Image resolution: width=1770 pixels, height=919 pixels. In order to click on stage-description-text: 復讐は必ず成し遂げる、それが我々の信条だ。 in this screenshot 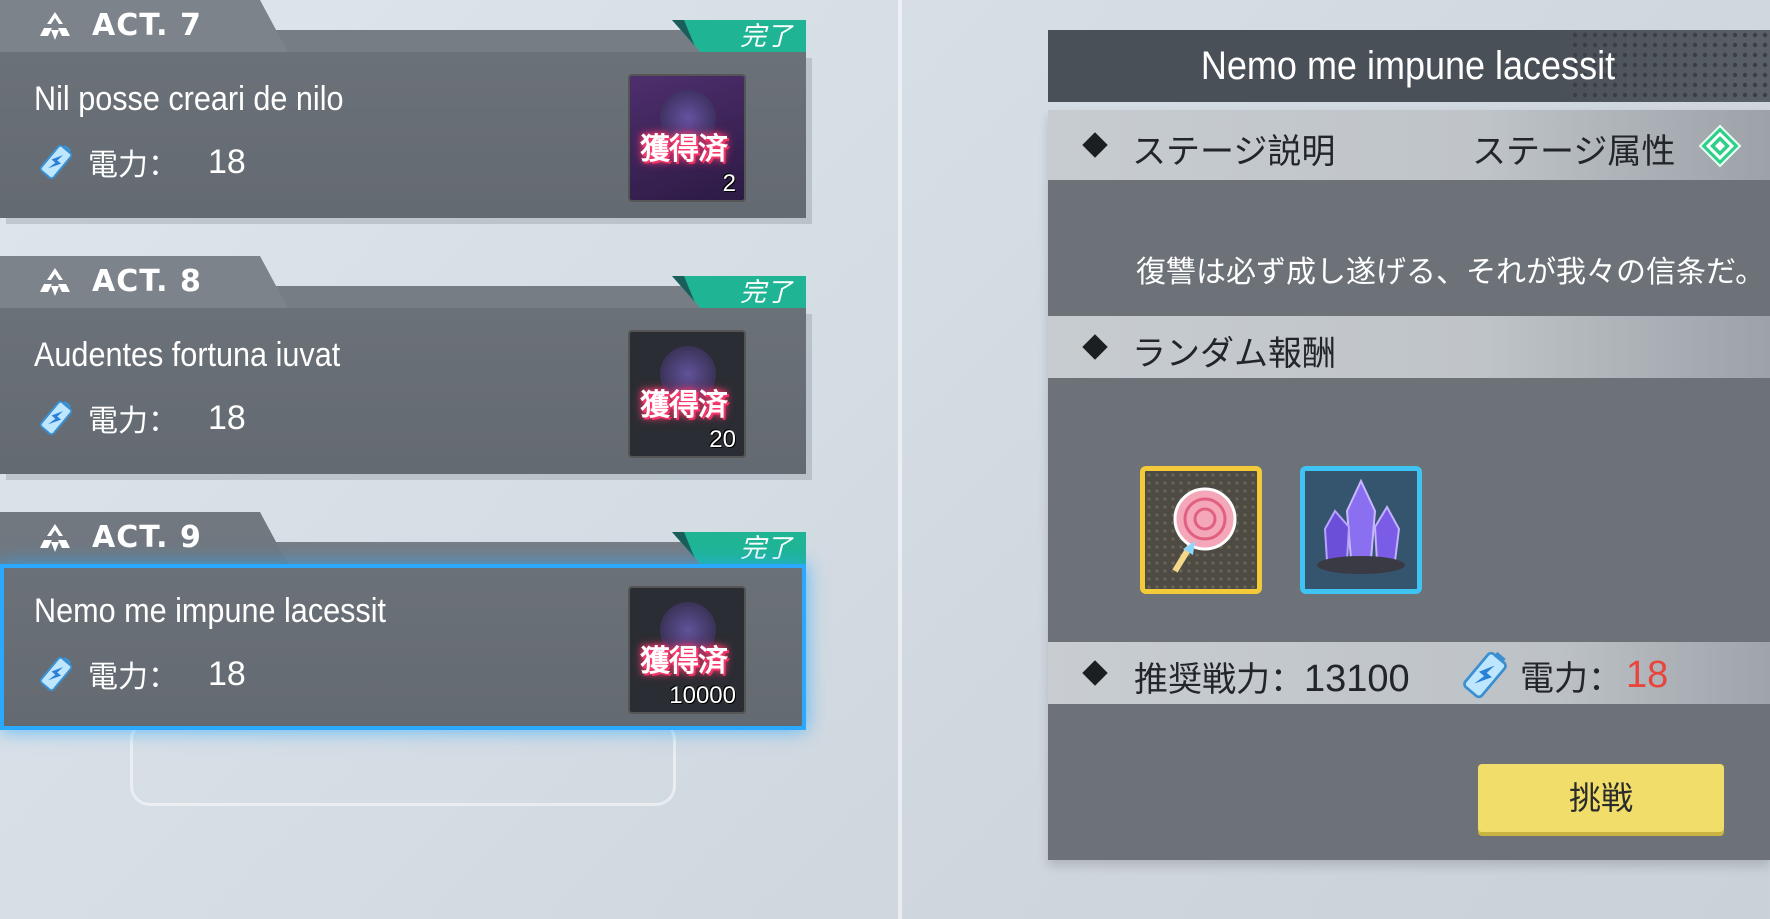, I will do `click(1451, 272)`.